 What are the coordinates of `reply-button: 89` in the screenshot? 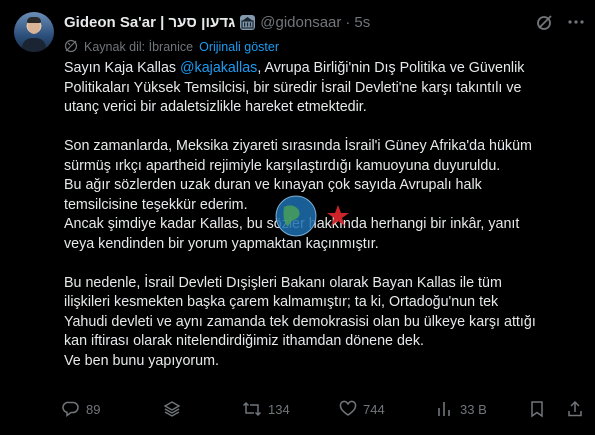 It's located at (81, 409).